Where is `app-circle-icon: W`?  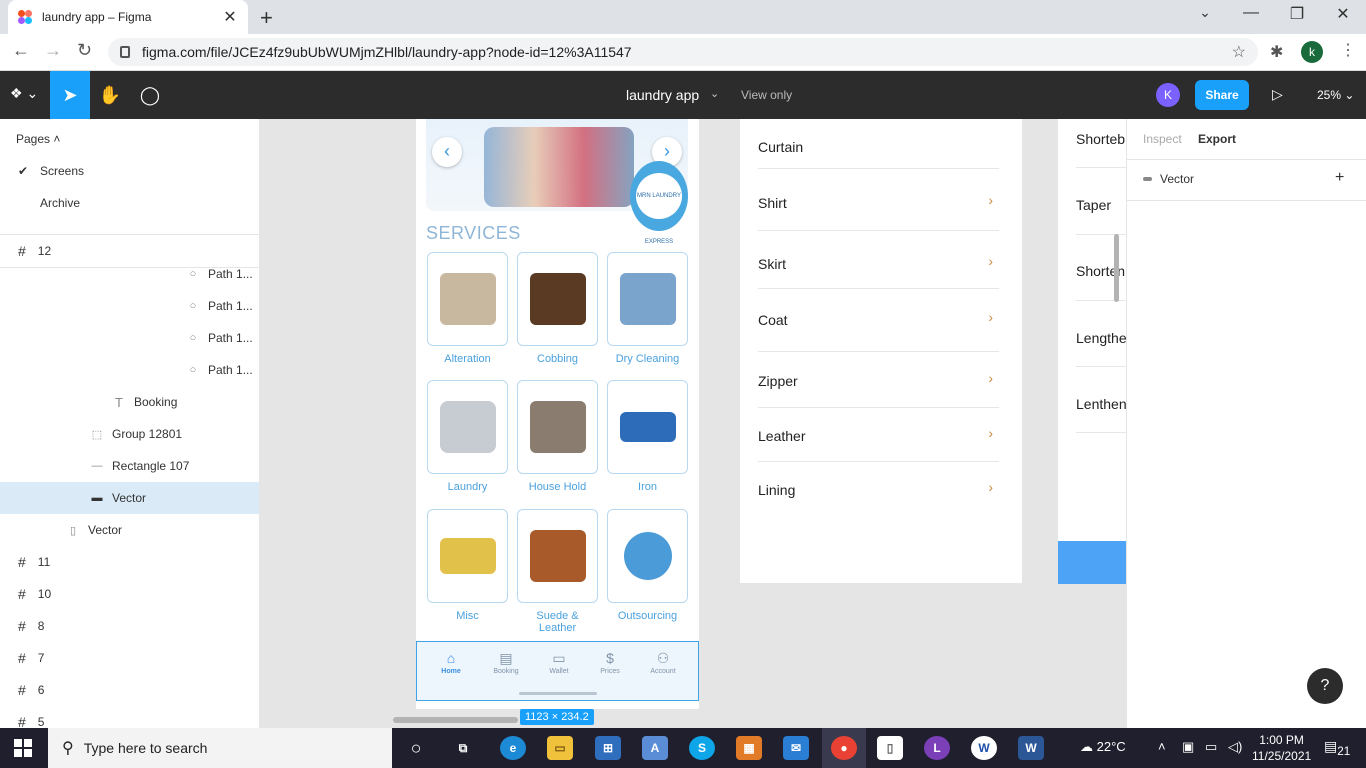 app-circle-icon: W is located at coordinates (984, 748).